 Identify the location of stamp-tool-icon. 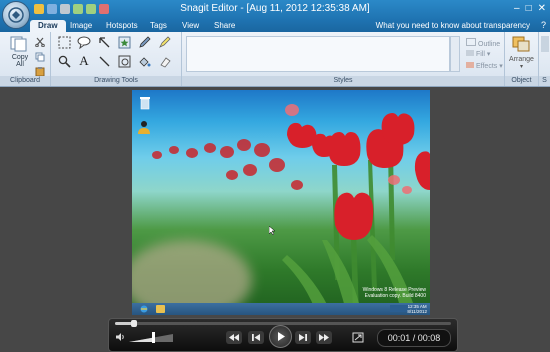
(124, 42).